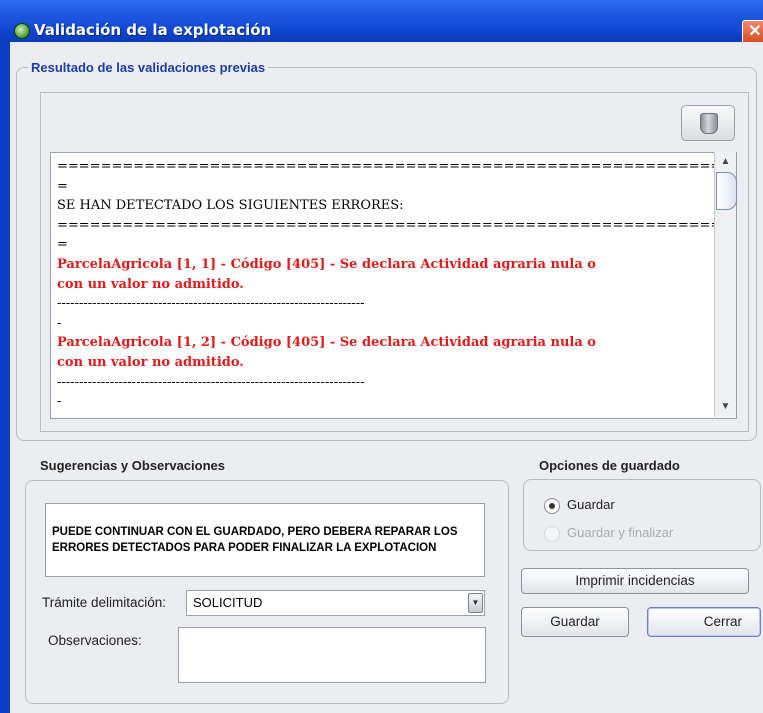 The image size is (763, 713). What do you see at coordinates (335, 603) in the screenshot?
I see `tramite-select: SOLICITUD ▼` at bounding box center [335, 603].